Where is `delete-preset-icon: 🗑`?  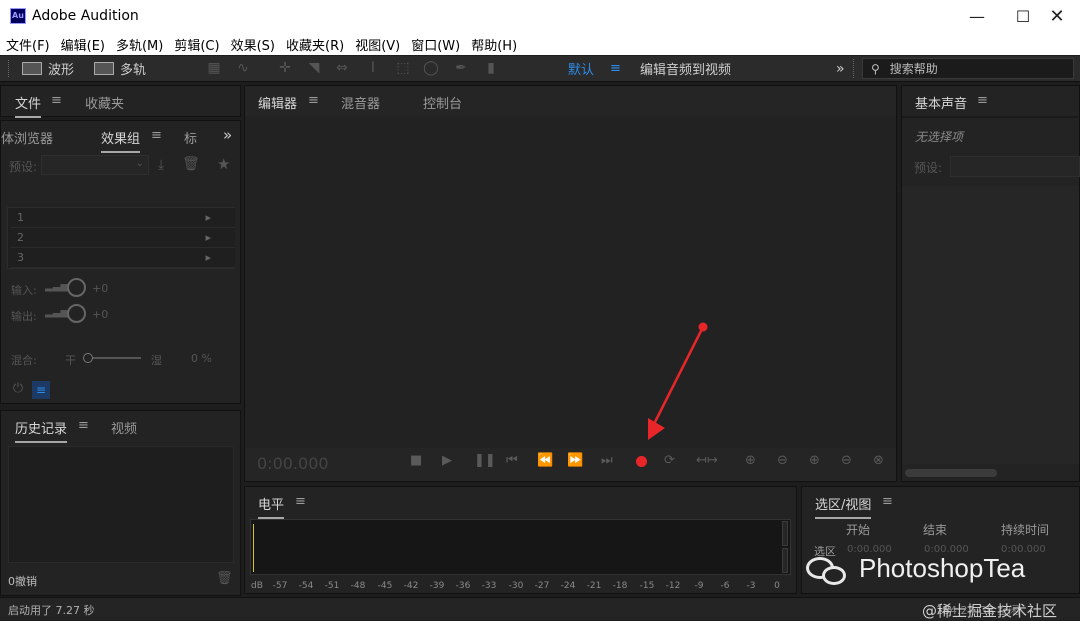 delete-preset-icon: 🗑 is located at coordinates (191, 164).